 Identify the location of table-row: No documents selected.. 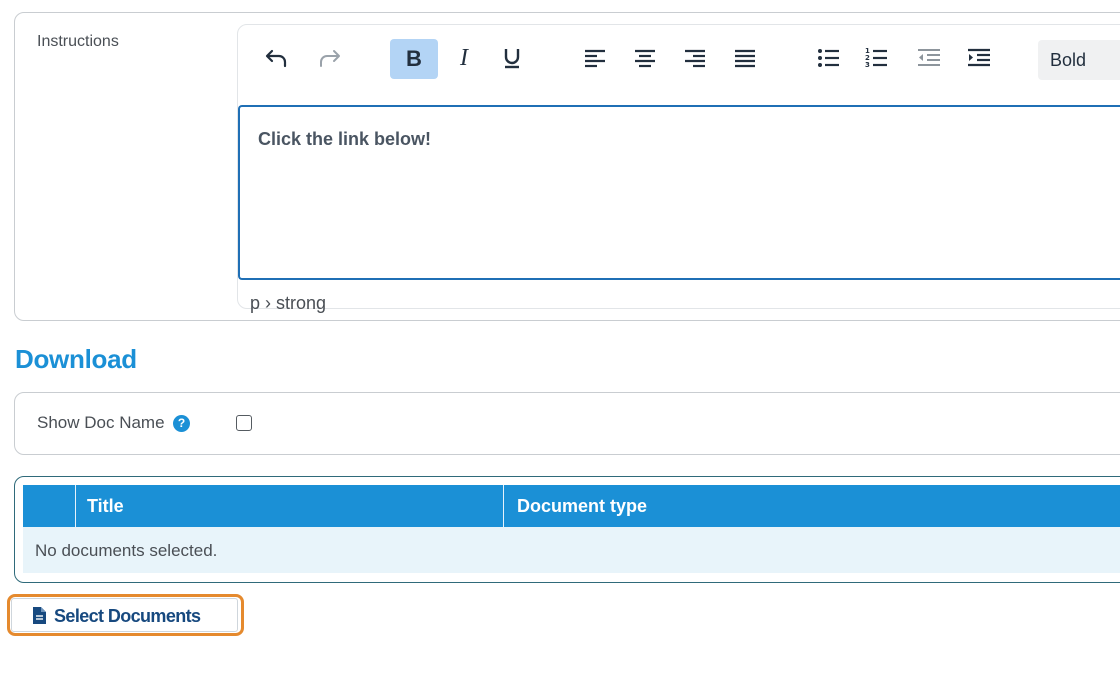
(571, 550).